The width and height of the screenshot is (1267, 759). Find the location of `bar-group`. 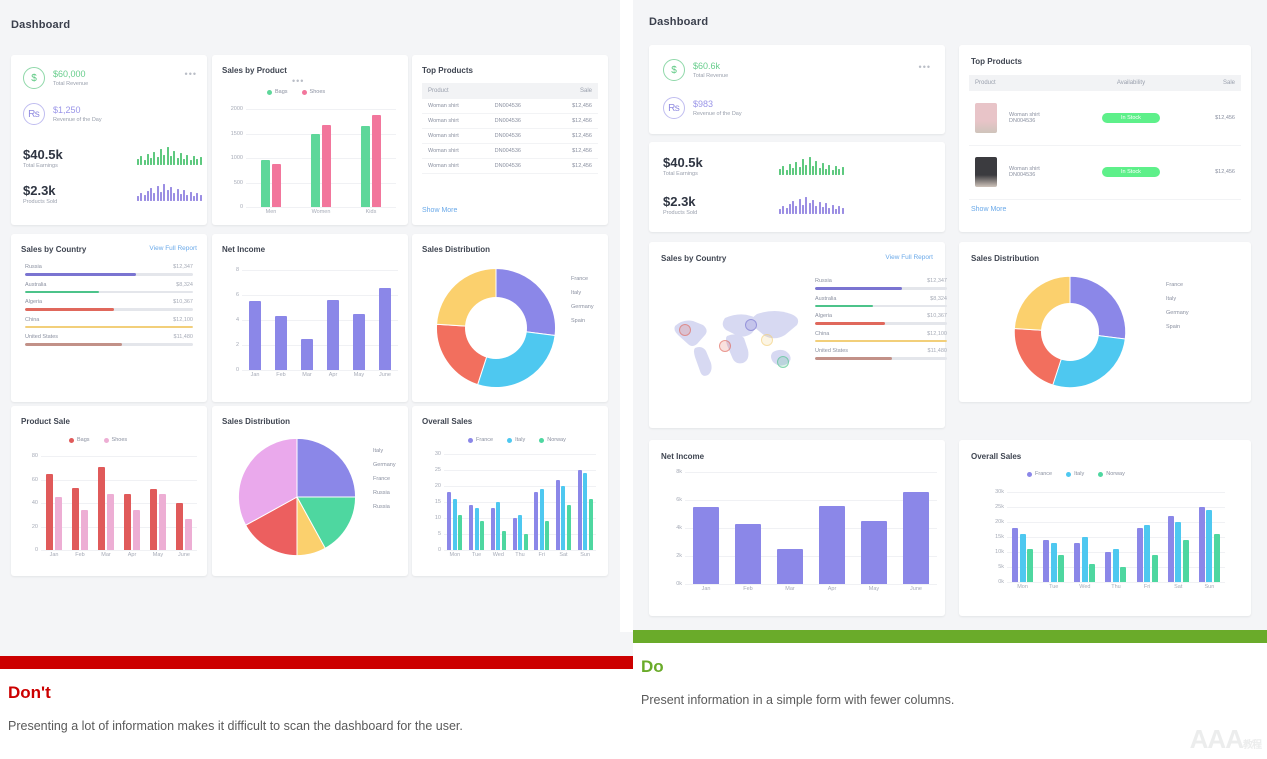

bar-group is located at coordinates (916, 528).